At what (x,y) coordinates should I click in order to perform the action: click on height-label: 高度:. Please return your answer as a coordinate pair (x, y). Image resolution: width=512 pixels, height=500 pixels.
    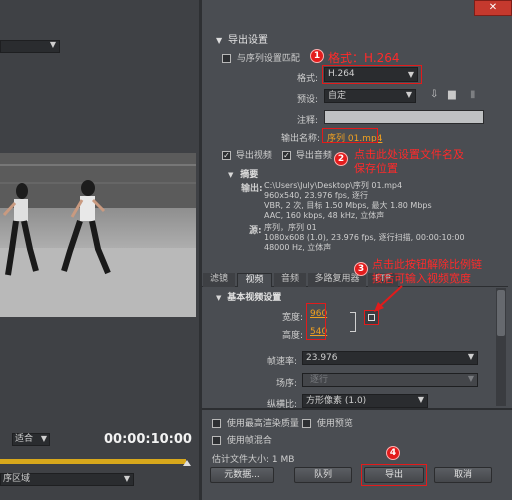
    Looking at the image, I should click on (293, 336).